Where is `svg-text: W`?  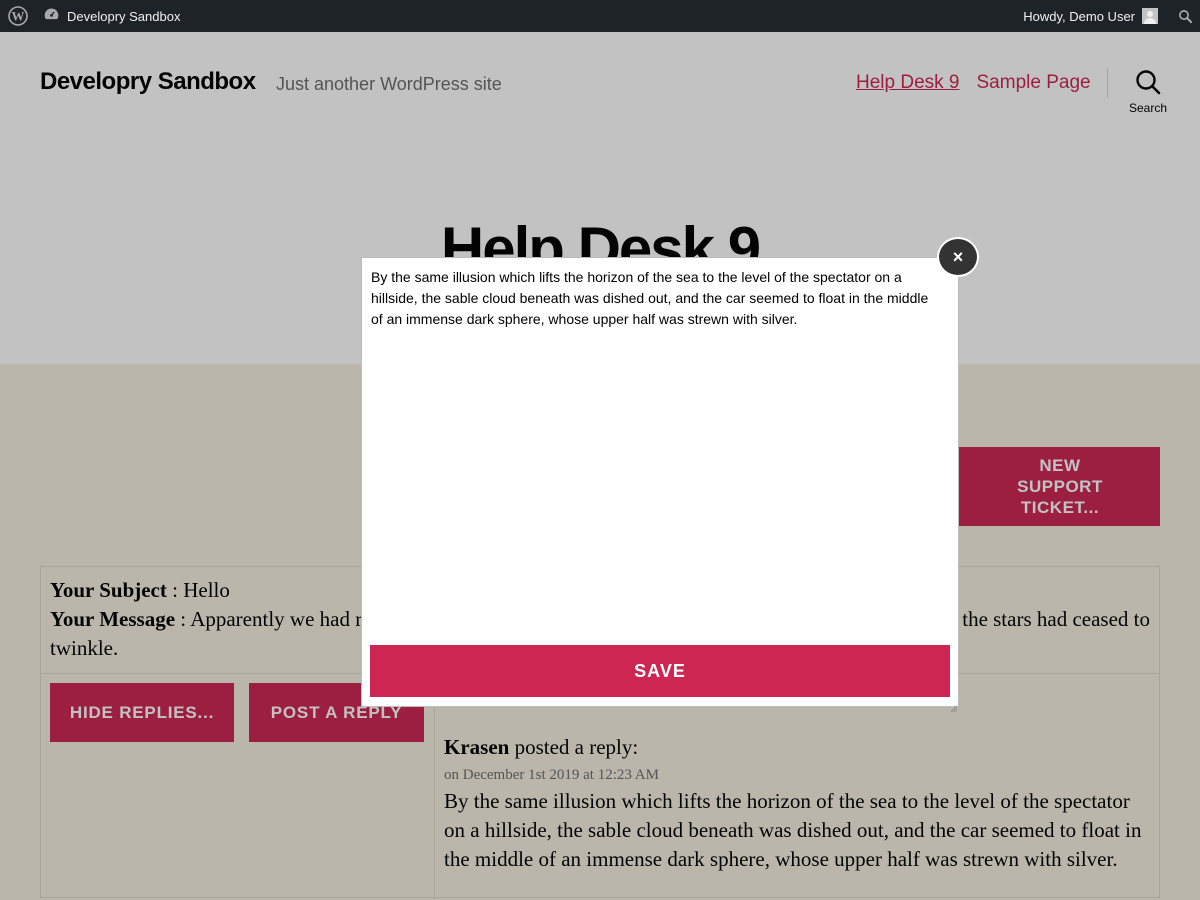
svg-text: W is located at coordinates (18, 16).